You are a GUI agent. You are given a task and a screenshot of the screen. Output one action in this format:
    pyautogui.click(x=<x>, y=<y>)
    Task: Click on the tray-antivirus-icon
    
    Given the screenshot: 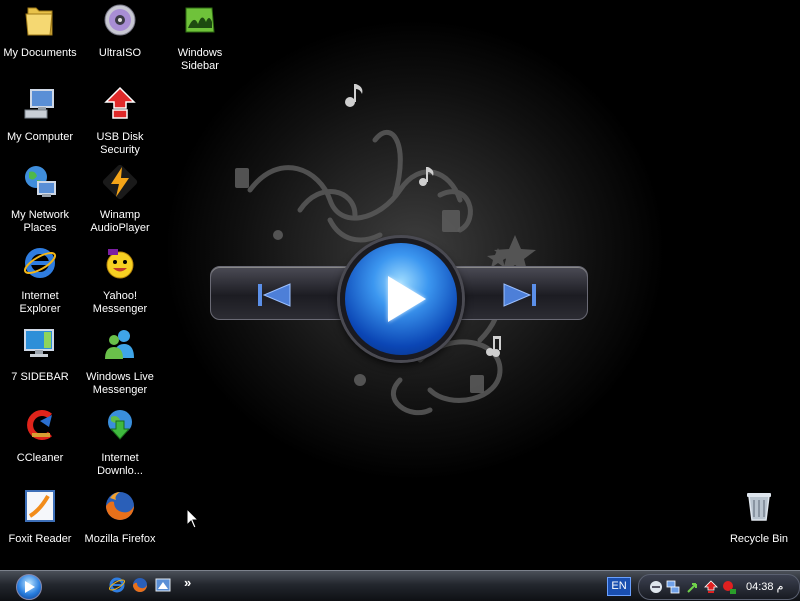 What is the action you would take?
    pyautogui.click(x=729, y=587)
    